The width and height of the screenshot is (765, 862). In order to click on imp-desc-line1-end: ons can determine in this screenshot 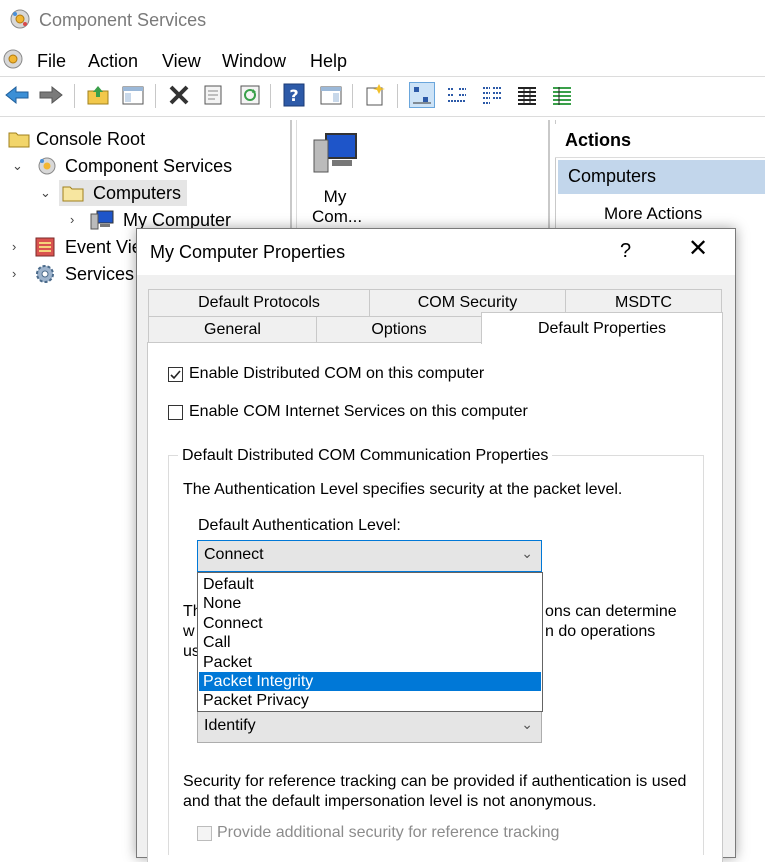, I will do `click(611, 611)`.